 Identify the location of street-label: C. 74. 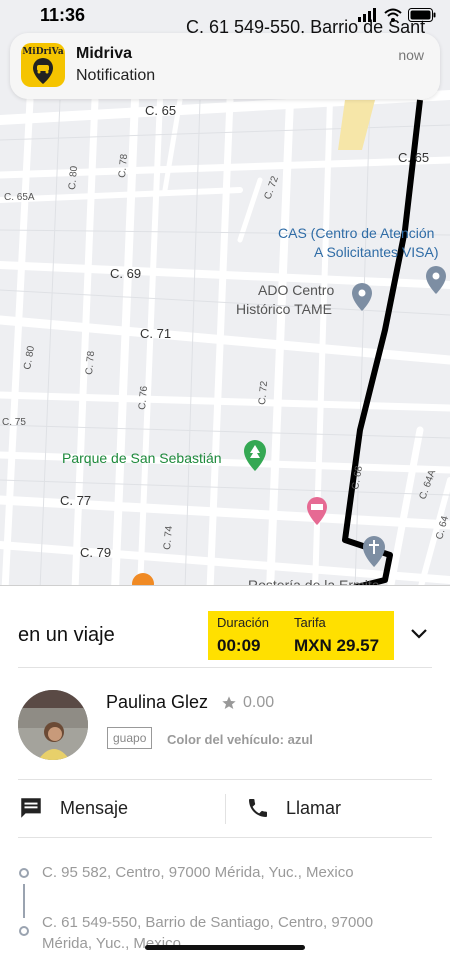
(168, 537).